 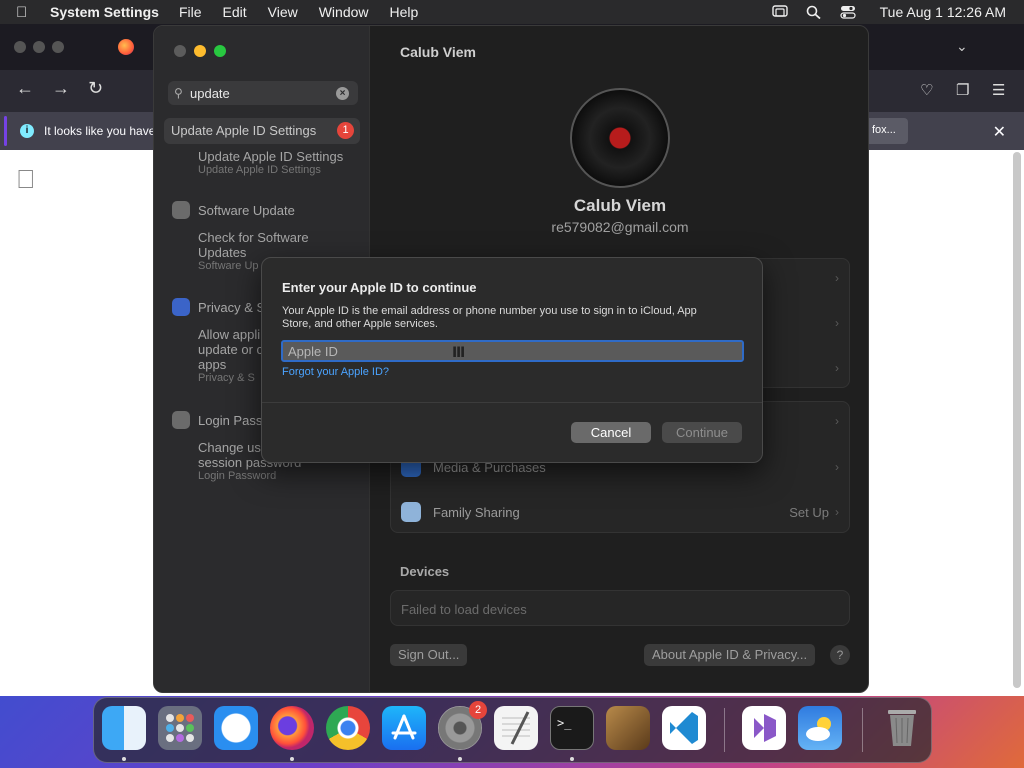 I want to click on dock: 2 >_, so click(x=512, y=730).